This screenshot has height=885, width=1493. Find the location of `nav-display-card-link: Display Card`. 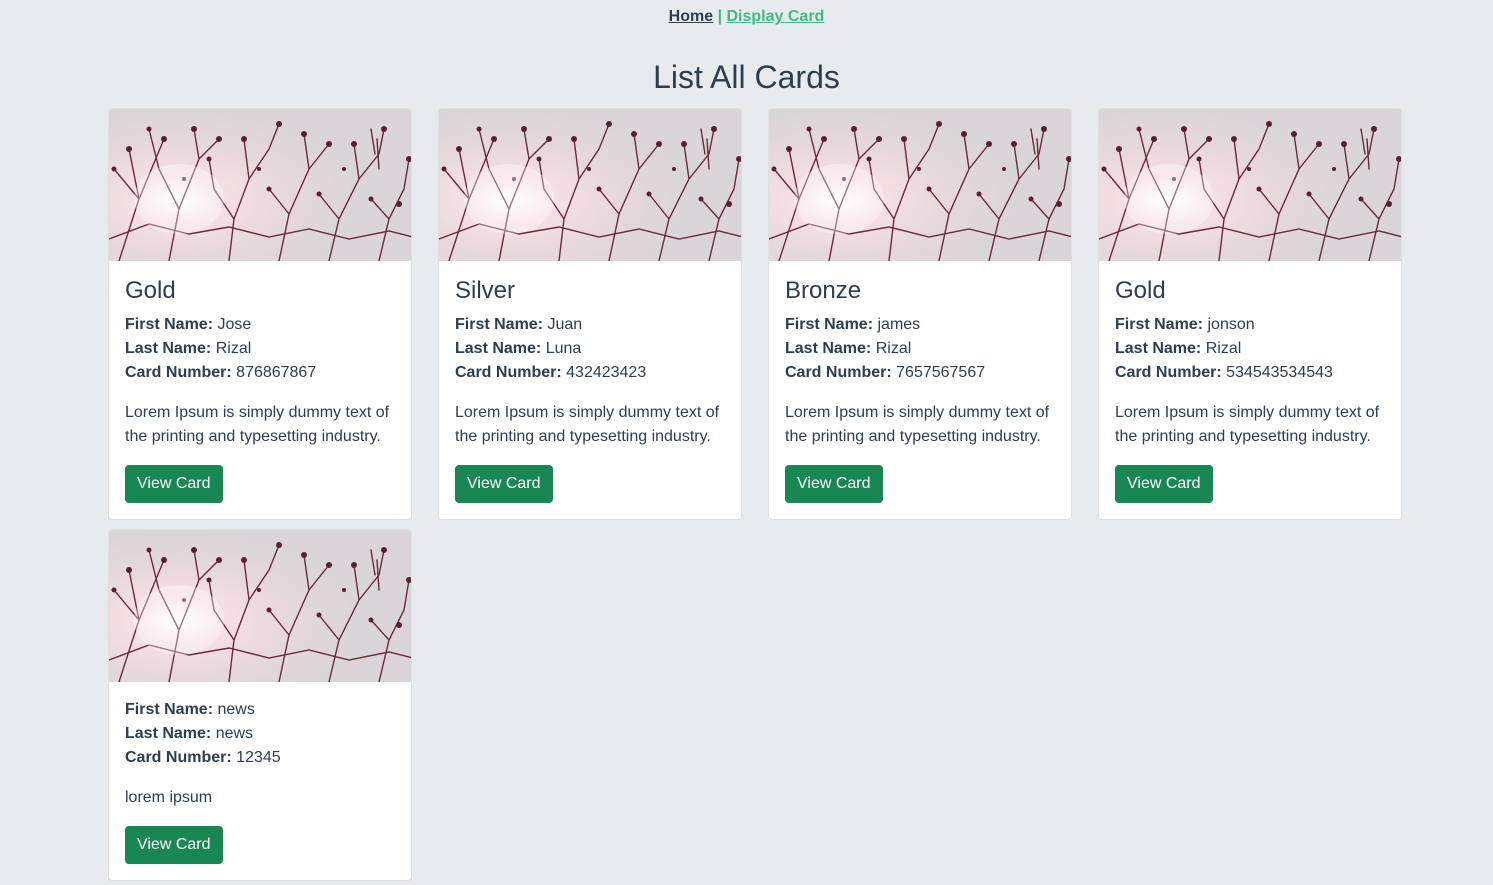

nav-display-card-link: Display Card is located at coordinates (776, 16).